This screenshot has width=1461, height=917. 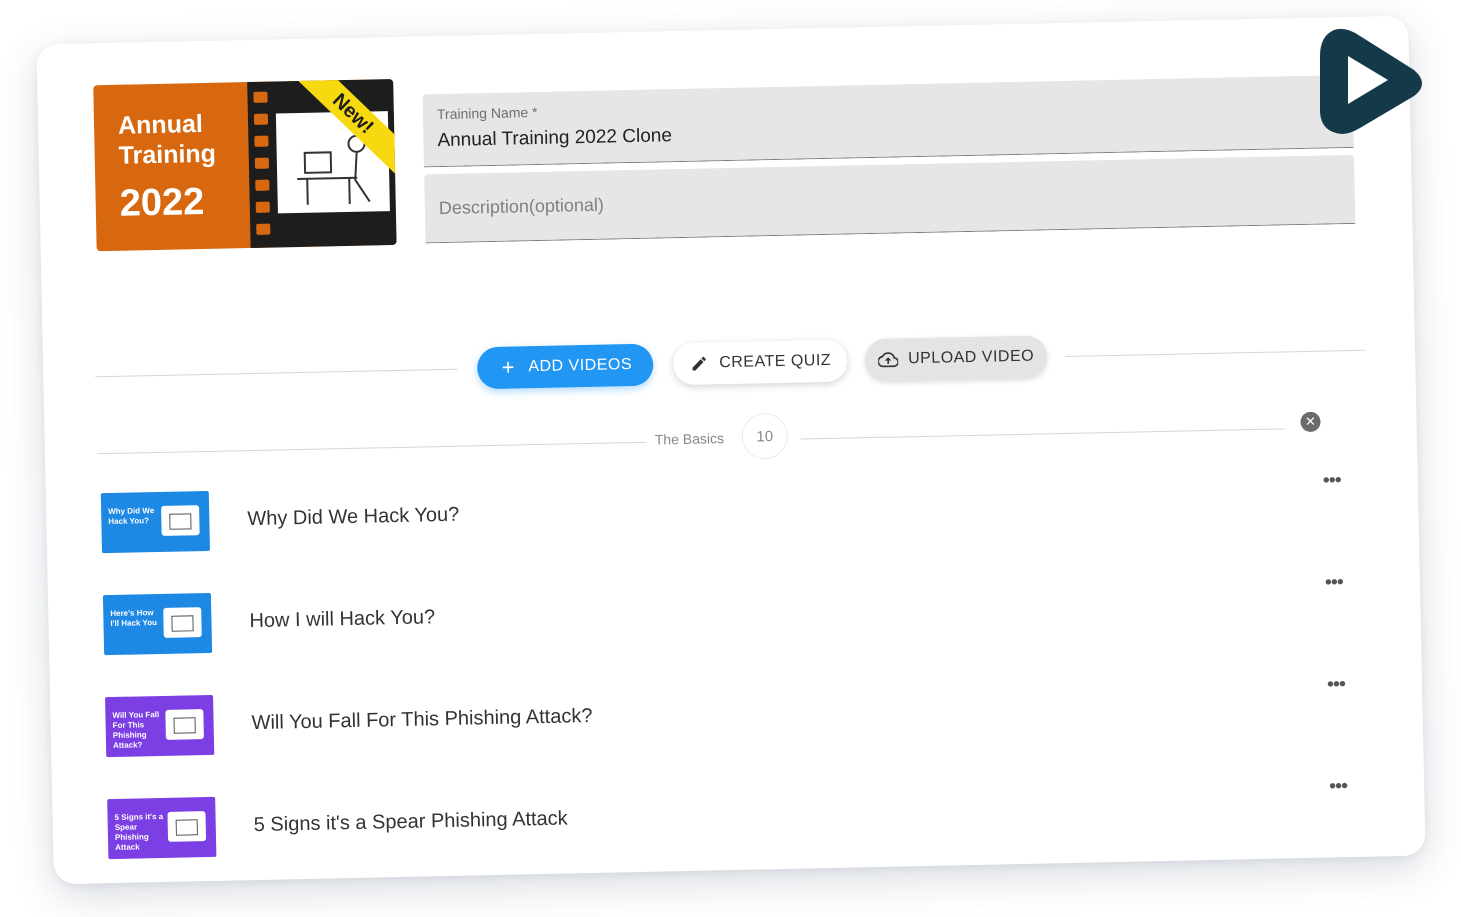 What do you see at coordinates (167, 139) in the screenshot?
I see `thumbnail-title: Annual Training` at bounding box center [167, 139].